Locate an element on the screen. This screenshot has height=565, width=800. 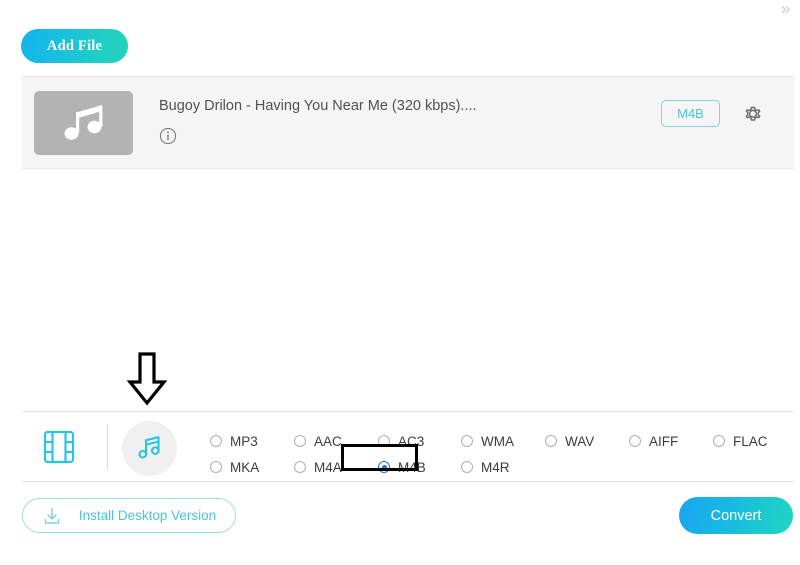
format-option-aac: AAC is located at coordinates (318, 441).